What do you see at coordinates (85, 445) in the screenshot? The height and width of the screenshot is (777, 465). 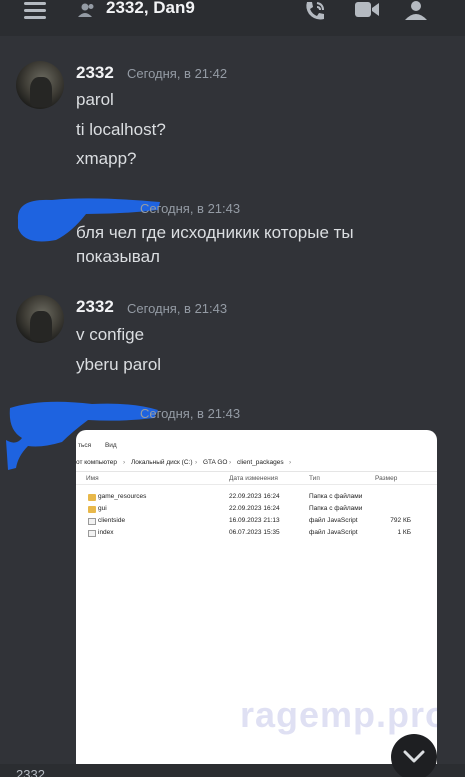 I see `ribbon-tab: ться` at bounding box center [85, 445].